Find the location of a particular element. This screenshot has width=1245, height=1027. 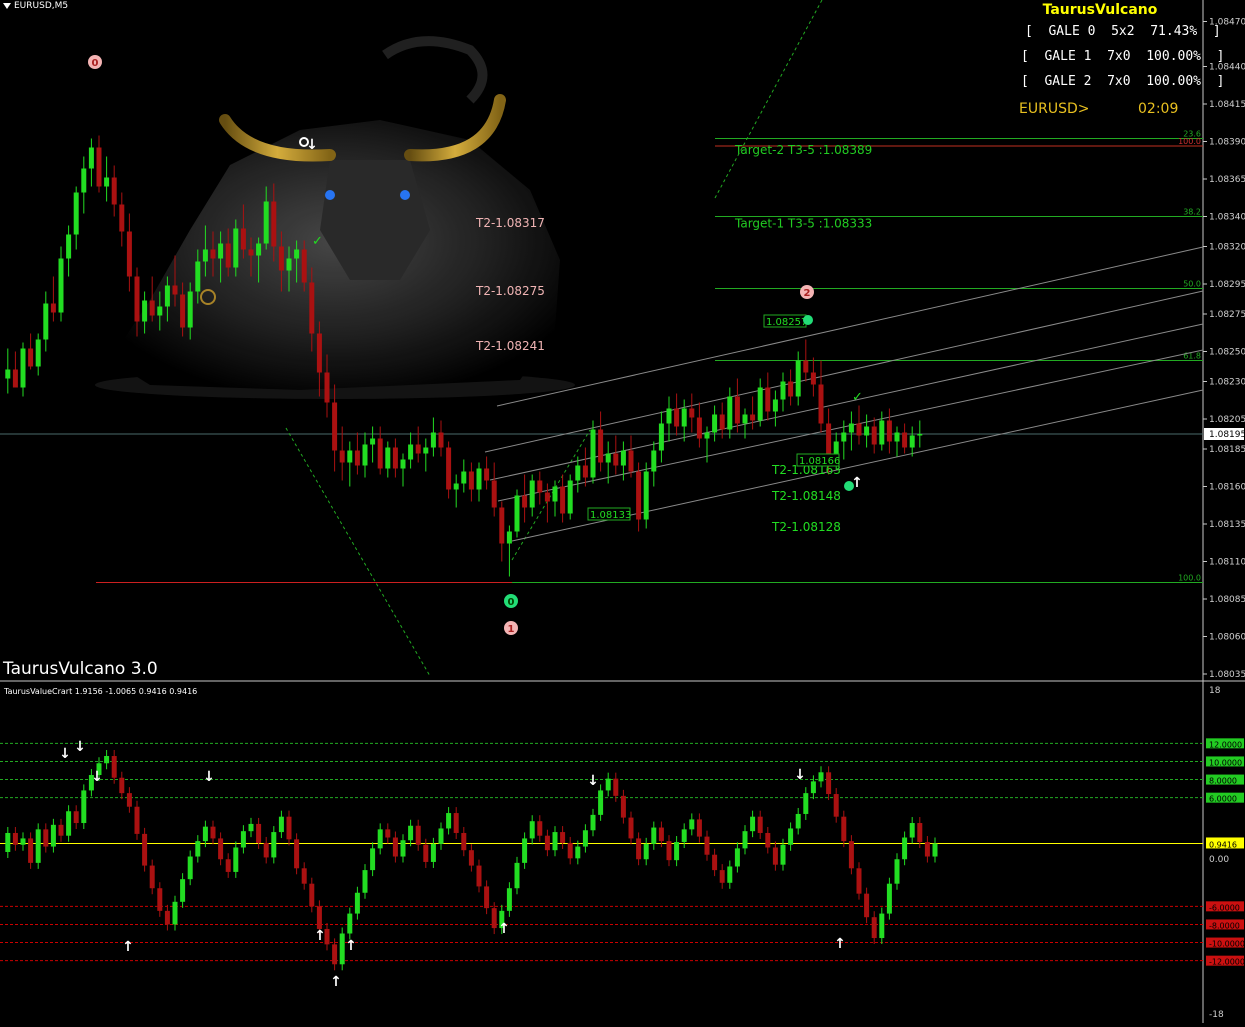

fib-level-label: 50.0 is located at coordinates (1192, 284).